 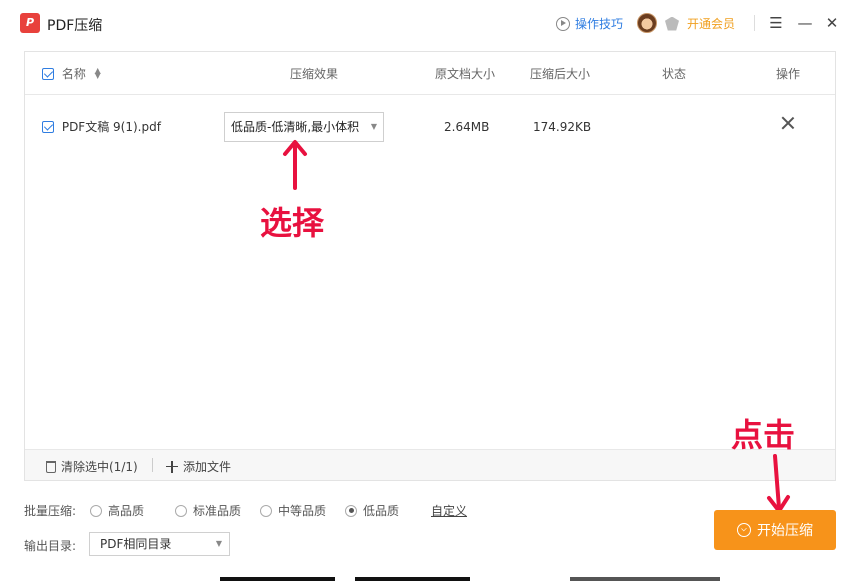 I want to click on clear-selected-button: 清除选中(1/1), so click(x=92, y=466).